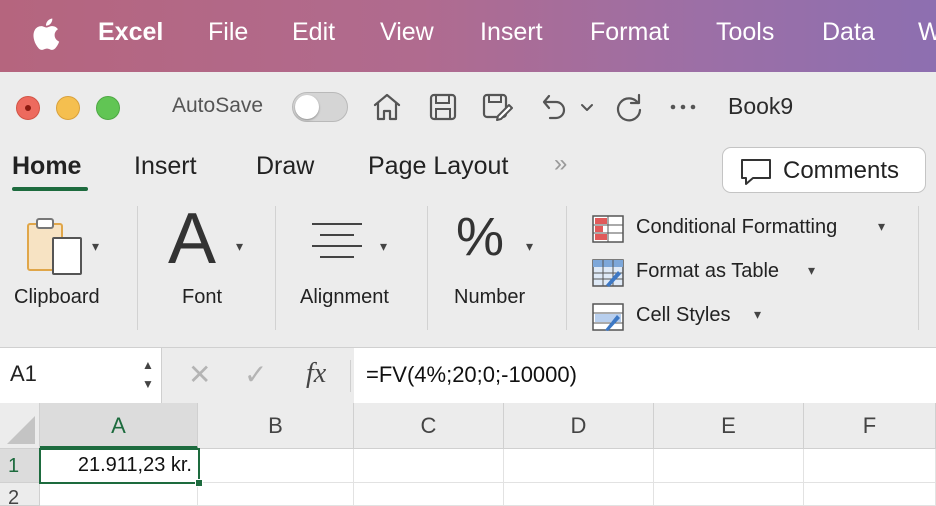 The width and height of the screenshot is (936, 506). I want to click on menu-app-excel: Excel, so click(130, 32).